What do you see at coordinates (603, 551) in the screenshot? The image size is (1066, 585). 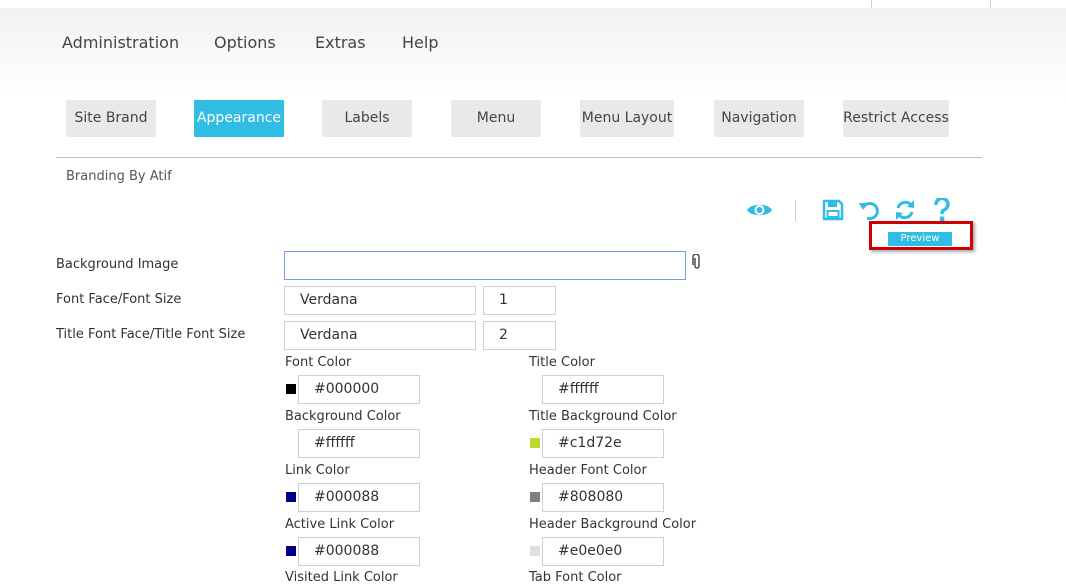 I see `header-background-color-input: #e0e0e0` at bounding box center [603, 551].